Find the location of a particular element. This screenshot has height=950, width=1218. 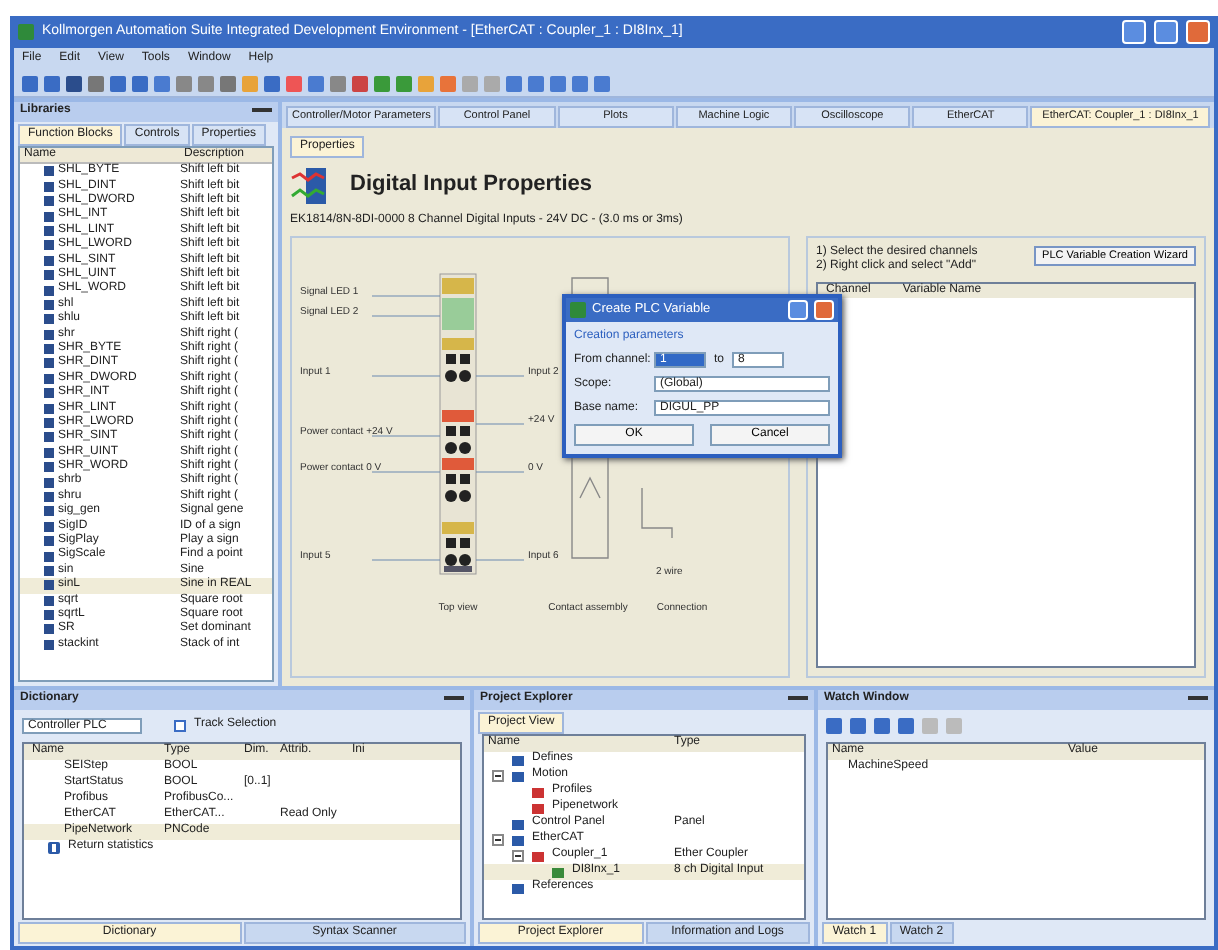

struct-icon is located at coordinates (54, 848).